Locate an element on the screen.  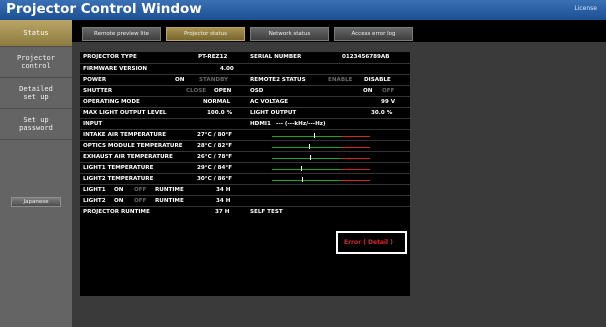
projector-type-value: PT-REZ12 is located at coordinates (213, 57).